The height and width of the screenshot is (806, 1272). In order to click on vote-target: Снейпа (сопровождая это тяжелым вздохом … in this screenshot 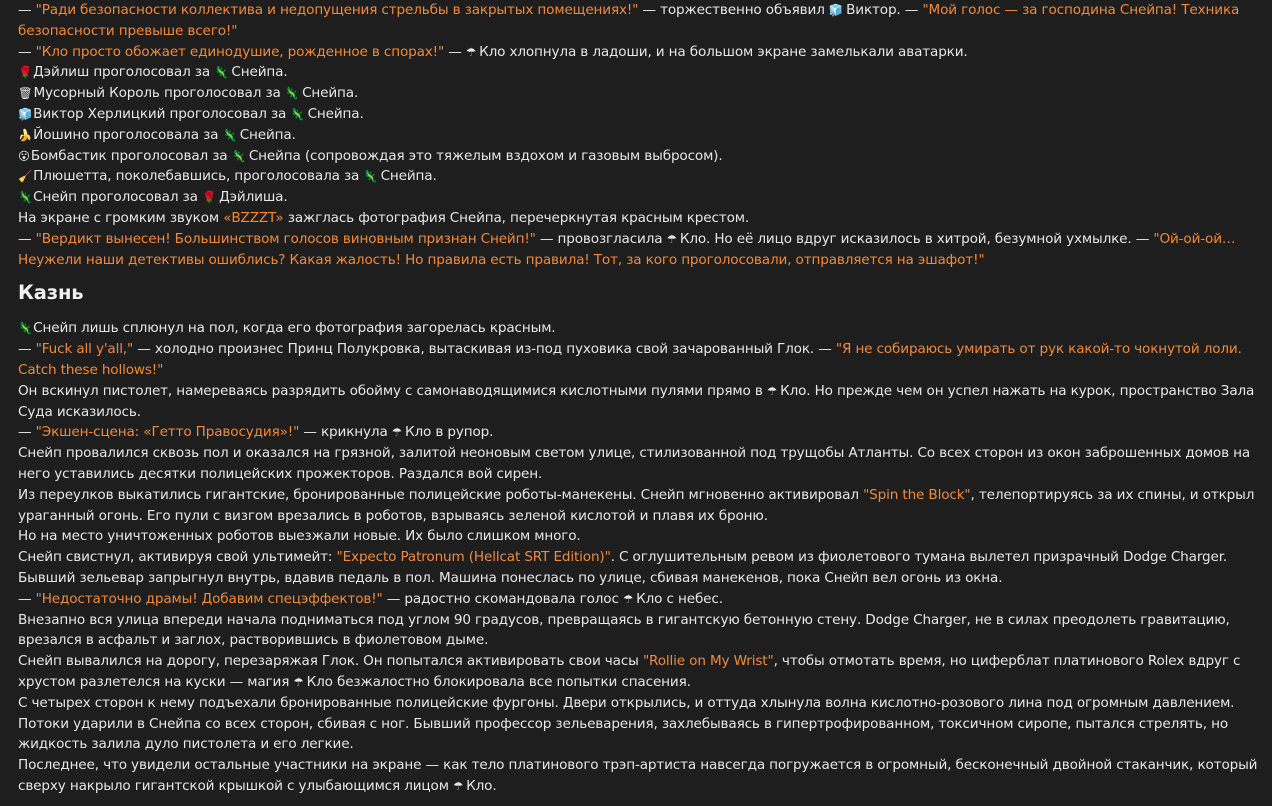, I will do `click(485, 155)`.